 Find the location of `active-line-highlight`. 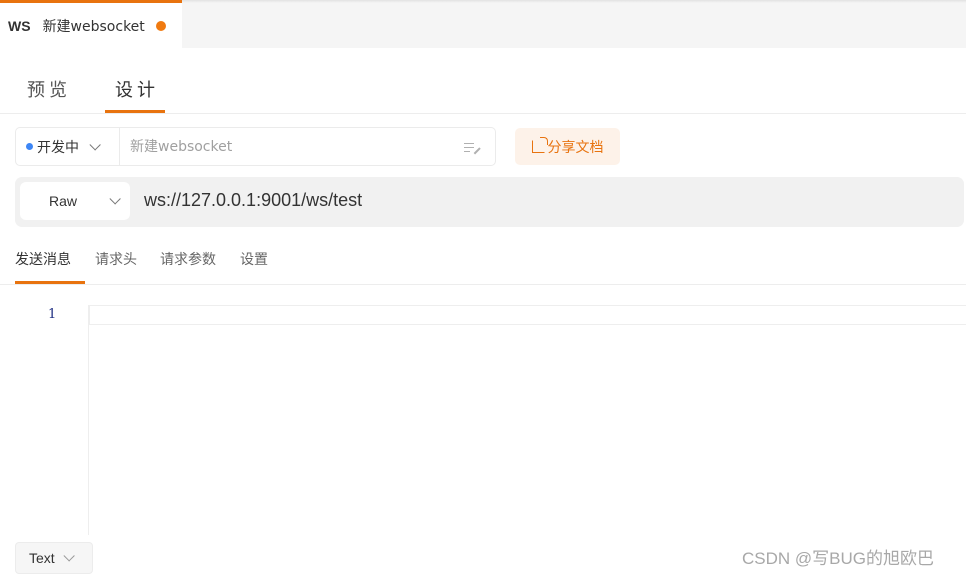

active-line-highlight is located at coordinates (527, 315).